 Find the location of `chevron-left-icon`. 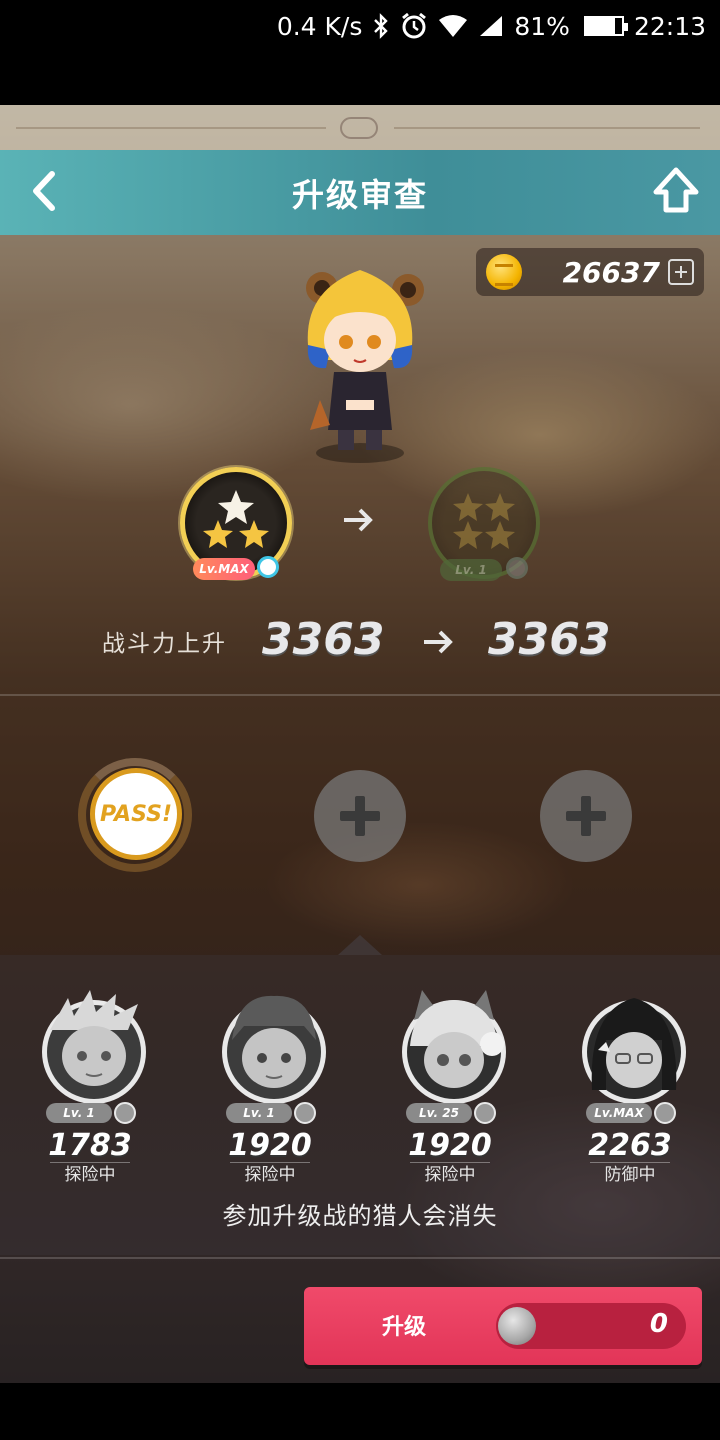

chevron-left-icon is located at coordinates (45, 191).